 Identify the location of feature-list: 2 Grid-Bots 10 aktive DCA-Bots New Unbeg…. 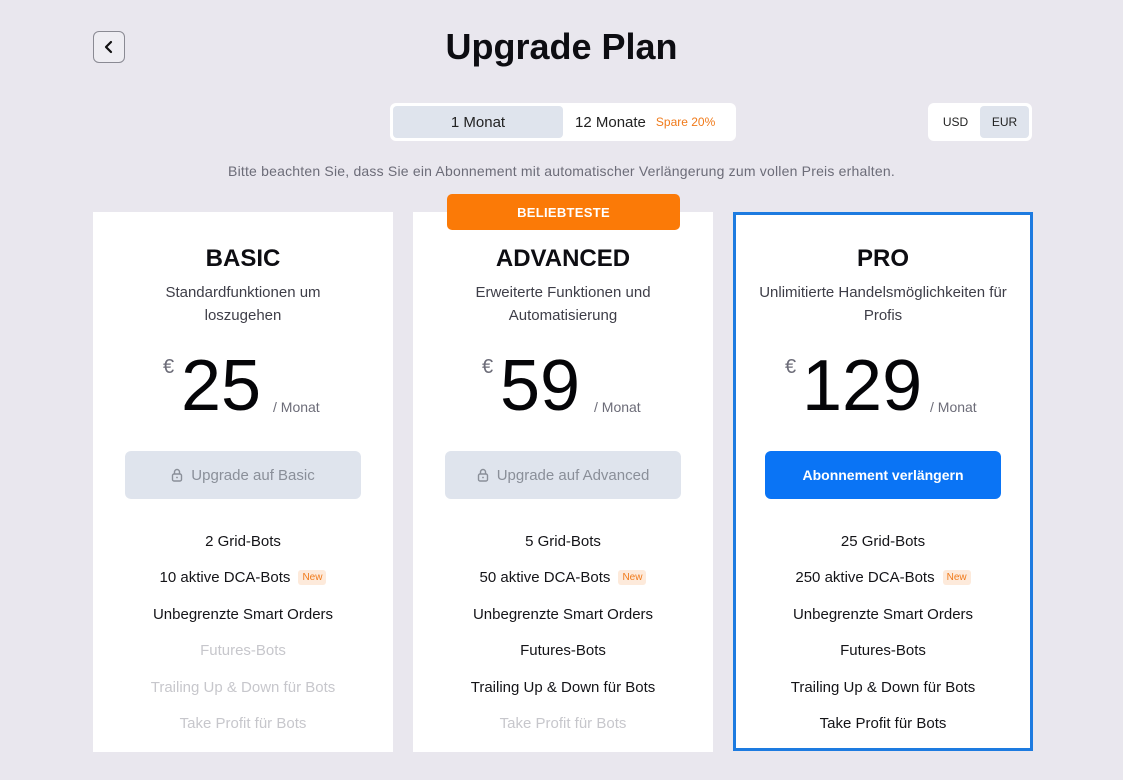
(243, 632).